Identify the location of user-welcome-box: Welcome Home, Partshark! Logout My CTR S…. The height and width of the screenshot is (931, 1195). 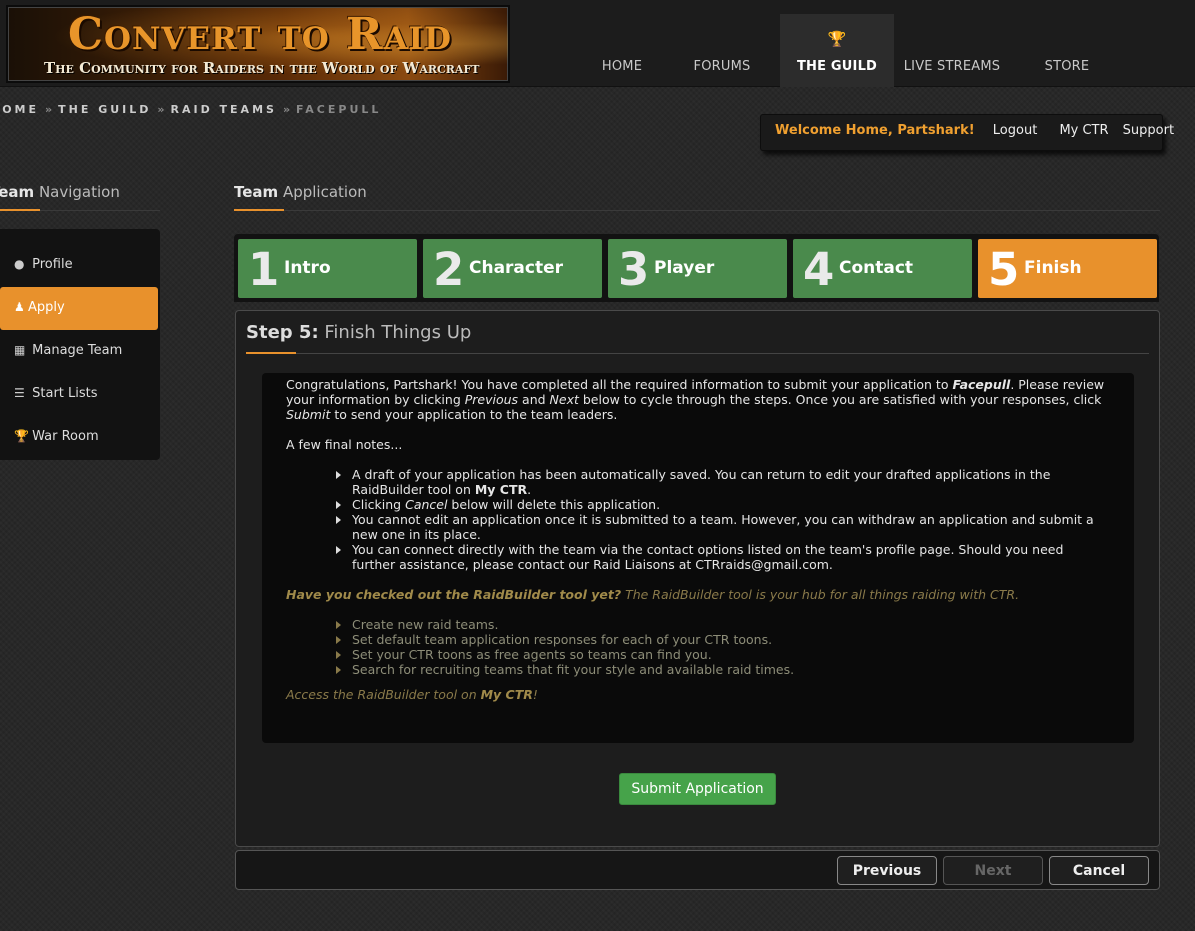
(967, 132).